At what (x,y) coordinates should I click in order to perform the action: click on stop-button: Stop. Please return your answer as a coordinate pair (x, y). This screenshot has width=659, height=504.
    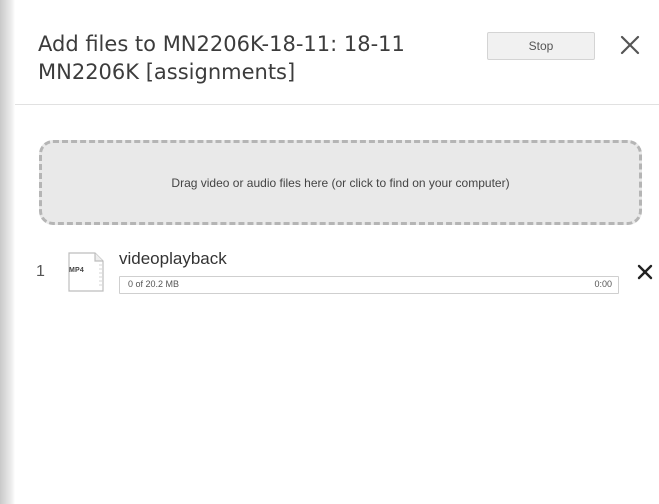
    Looking at the image, I should click on (541, 46).